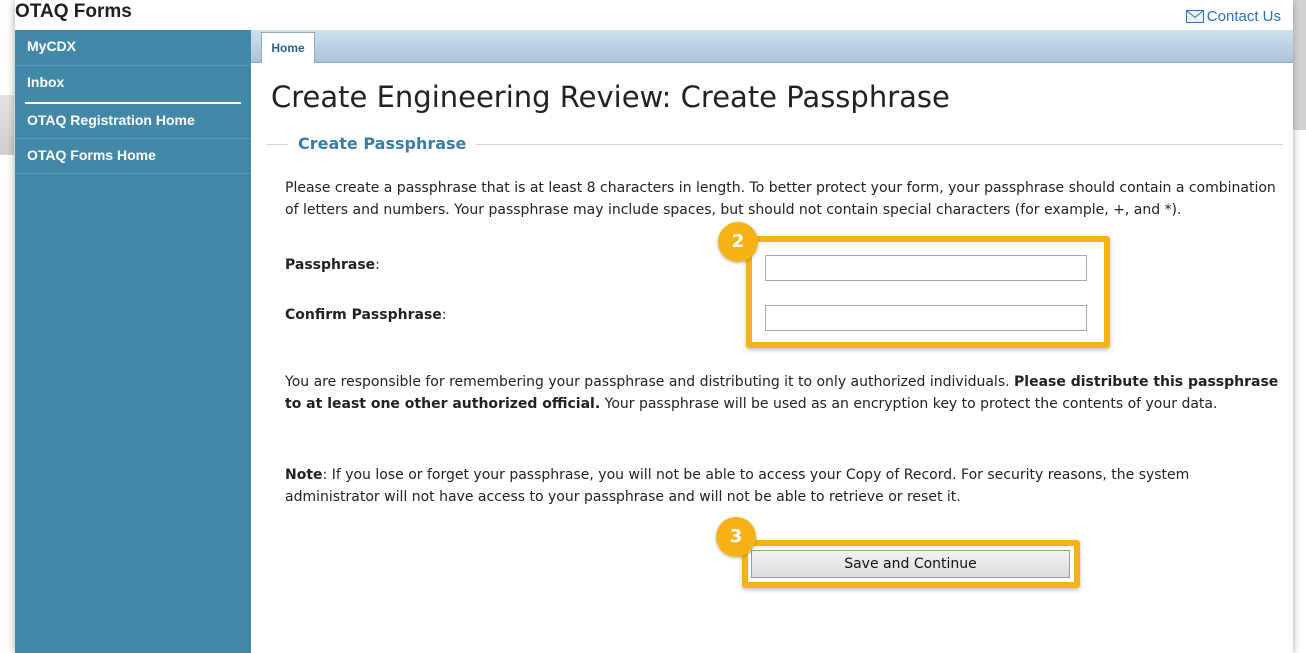  I want to click on sidebar-item-mycdx: MyCDX, so click(133, 48).